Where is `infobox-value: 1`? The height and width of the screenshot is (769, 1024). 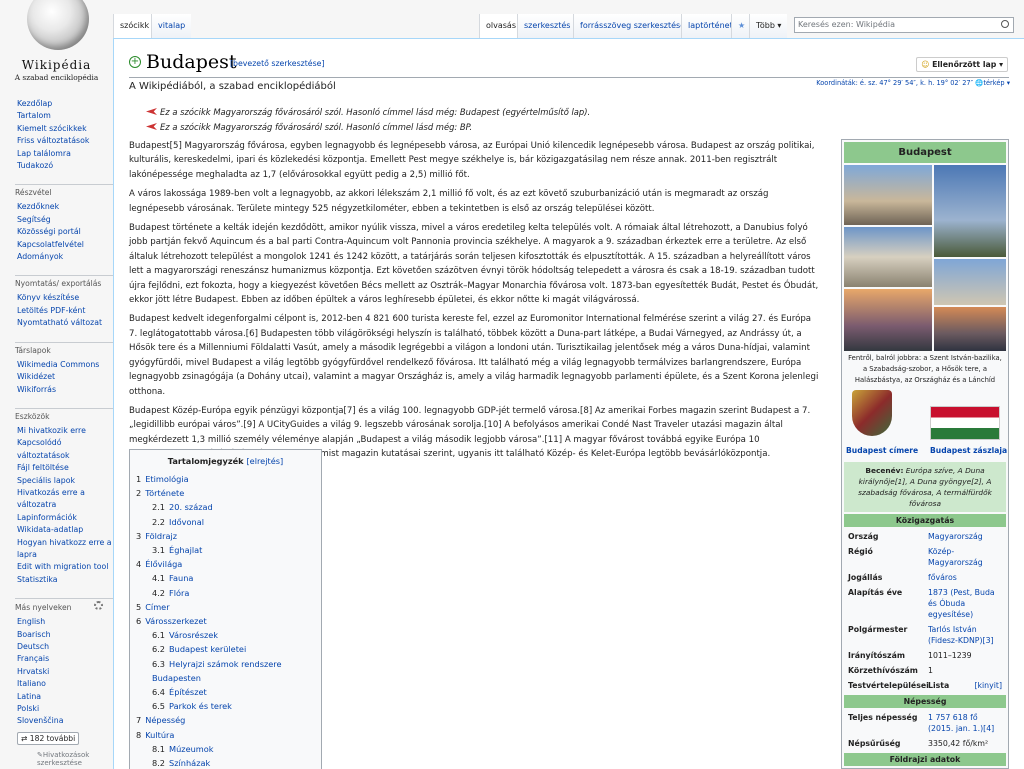 infobox-value: 1 is located at coordinates (965, 670).